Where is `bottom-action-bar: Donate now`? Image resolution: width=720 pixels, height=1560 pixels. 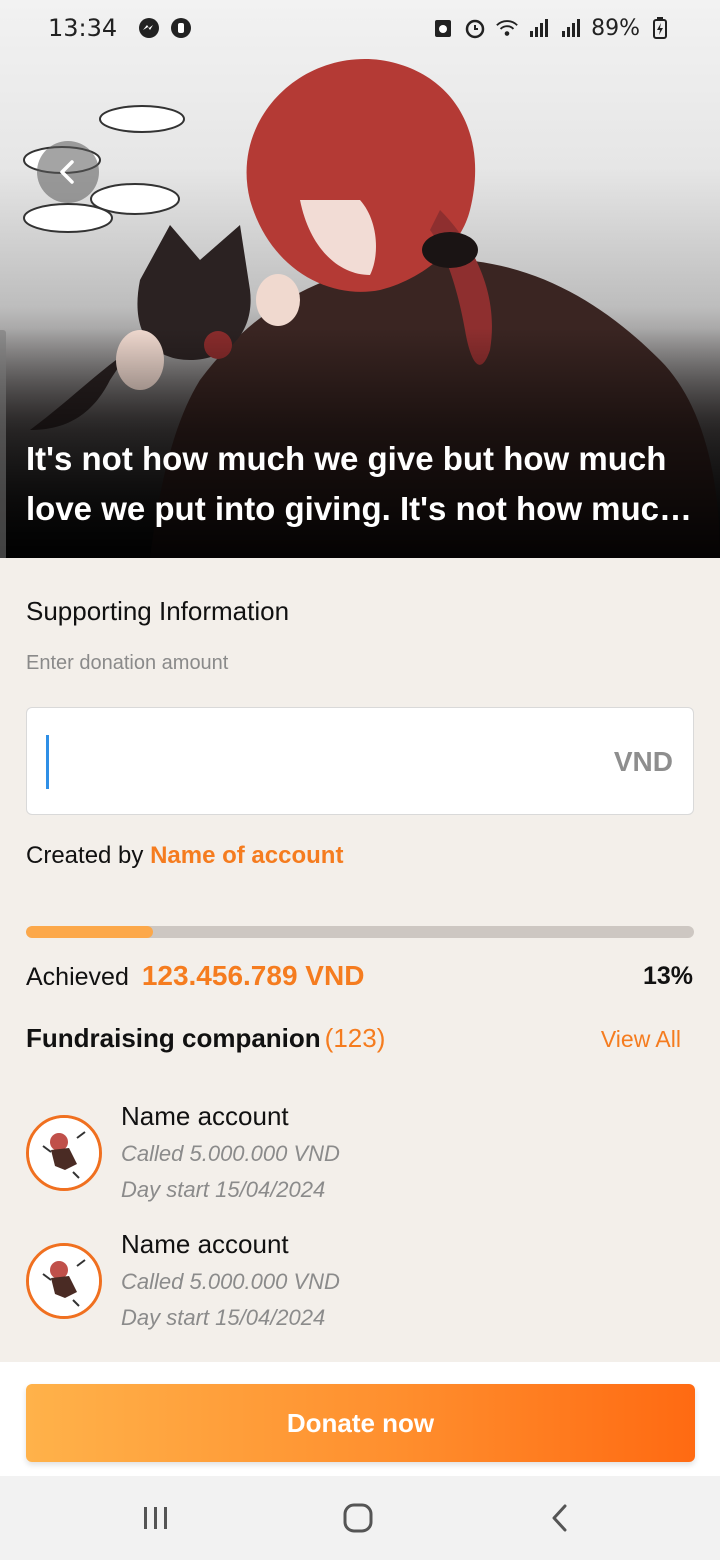
bottom-action-bar: Donate now is located at coordinates (360, 1419).